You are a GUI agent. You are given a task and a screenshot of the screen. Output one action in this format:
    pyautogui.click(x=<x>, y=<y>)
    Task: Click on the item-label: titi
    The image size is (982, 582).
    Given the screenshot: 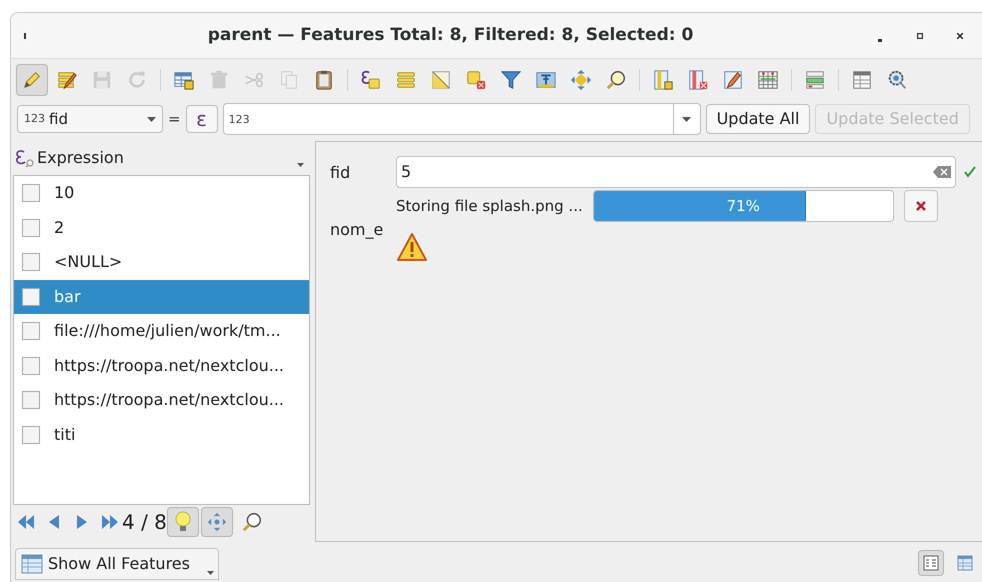 What is the action you would take?
    pyautogui.click(x=65, y=435)
    